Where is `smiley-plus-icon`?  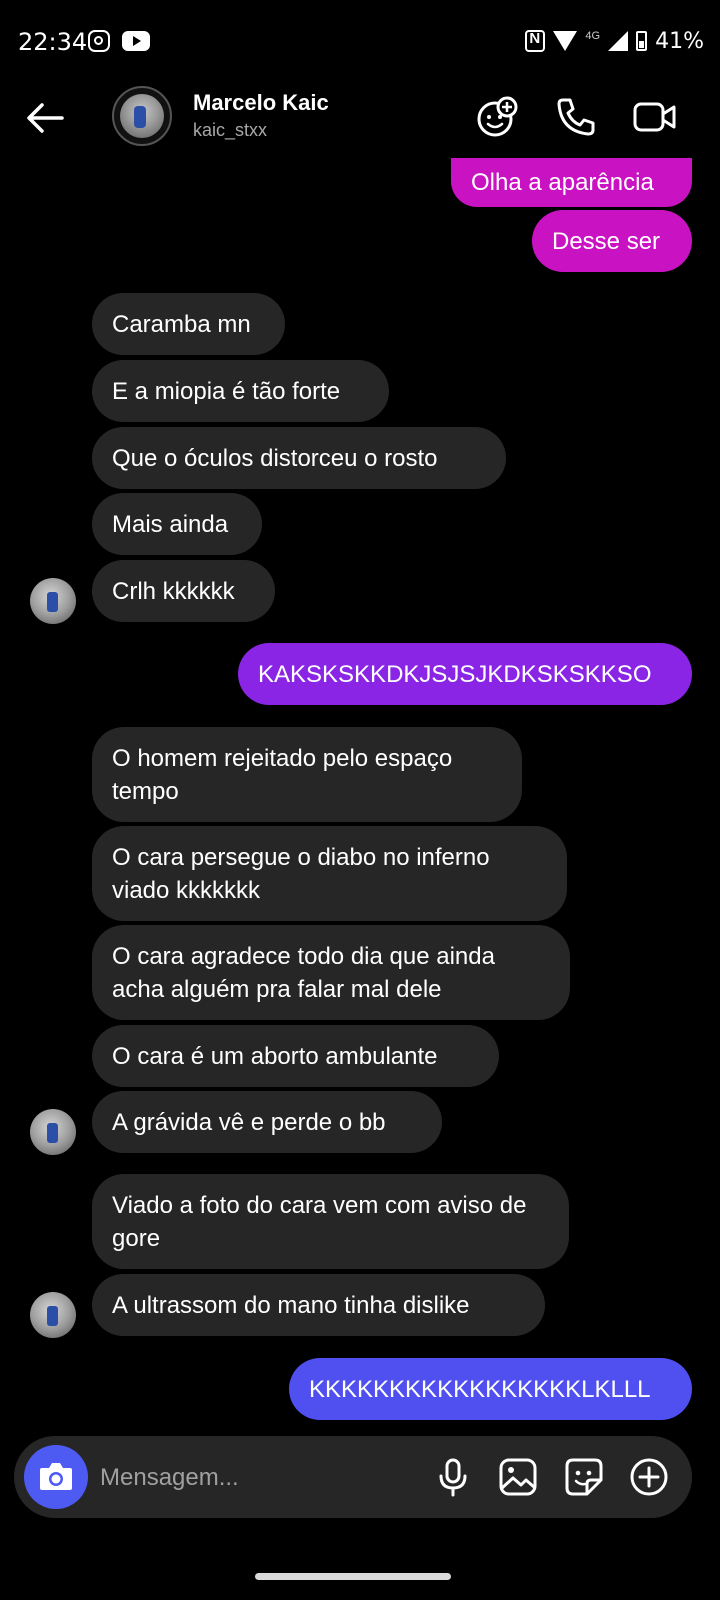
smiley-plus-icon is located at coordinates (497, 116).